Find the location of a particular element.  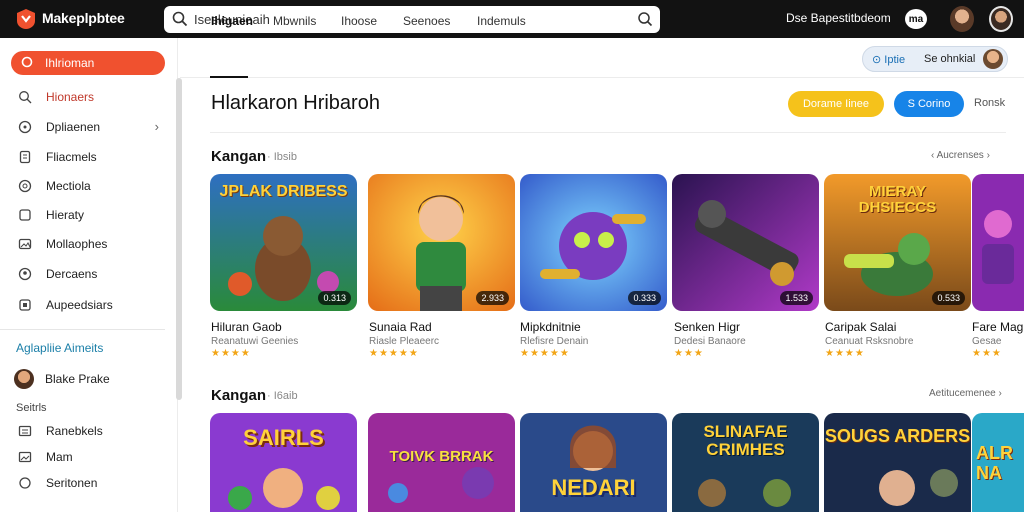

game-title: Senken Higr is located at coordinates (707, 327).